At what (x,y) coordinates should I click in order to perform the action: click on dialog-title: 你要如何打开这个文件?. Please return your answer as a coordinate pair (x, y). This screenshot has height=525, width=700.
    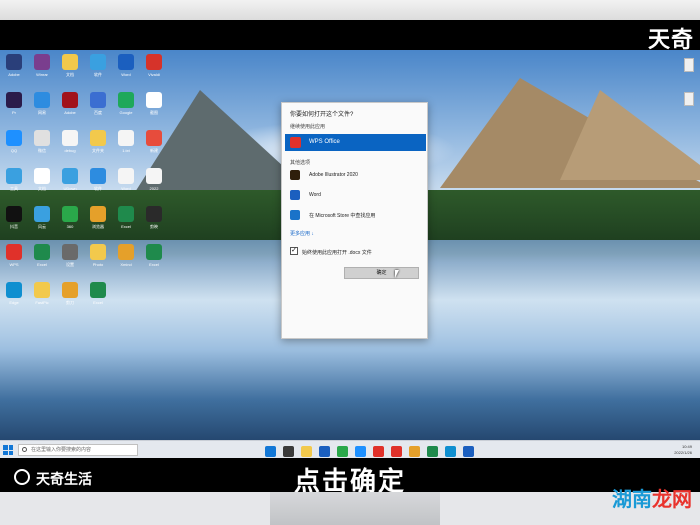
    Looking at the image, I should click on (322, 115).